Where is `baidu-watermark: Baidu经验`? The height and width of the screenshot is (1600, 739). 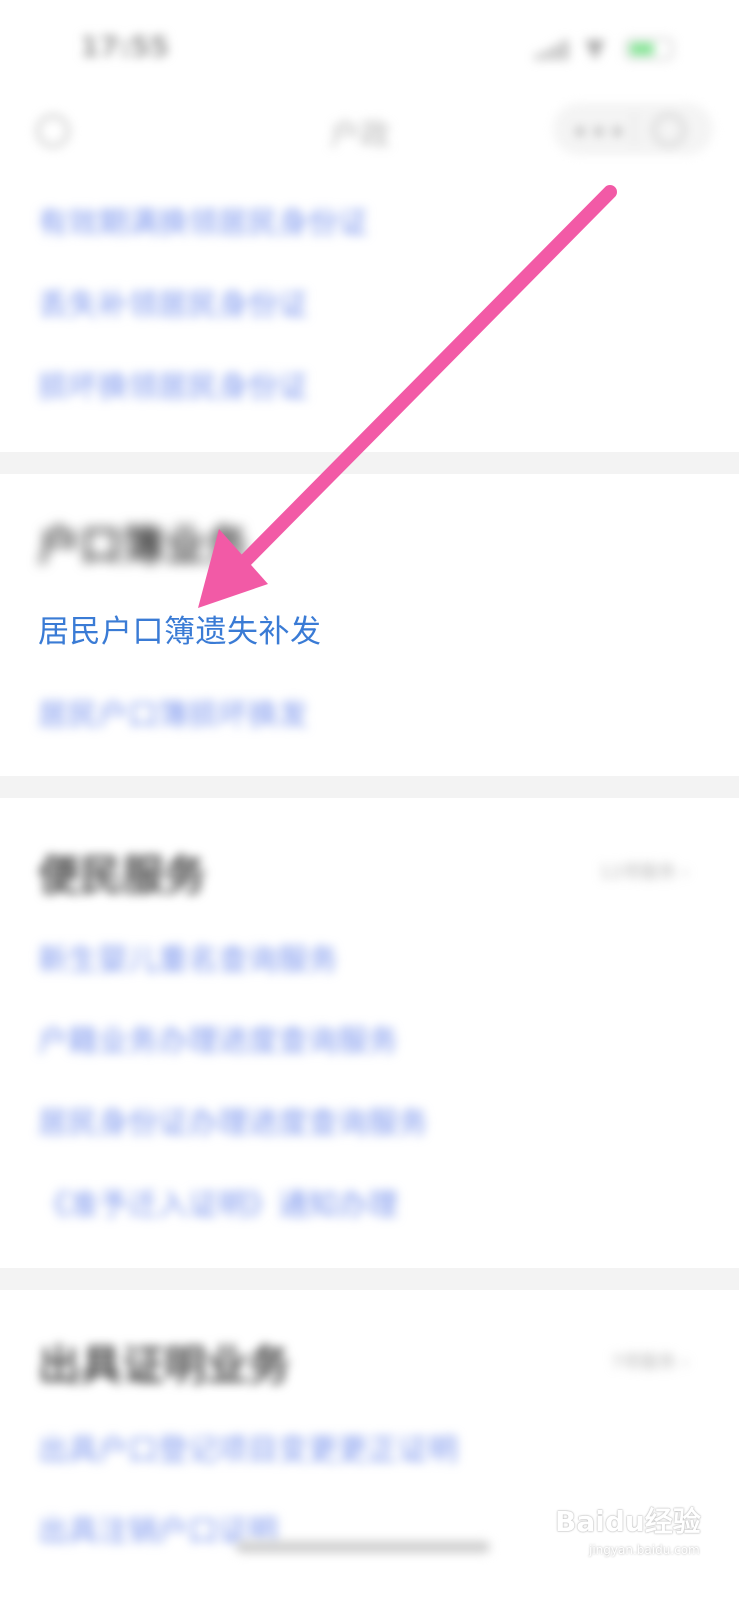 baidu-watermark: Baidu经验 is located at coordinates (628, 1521).